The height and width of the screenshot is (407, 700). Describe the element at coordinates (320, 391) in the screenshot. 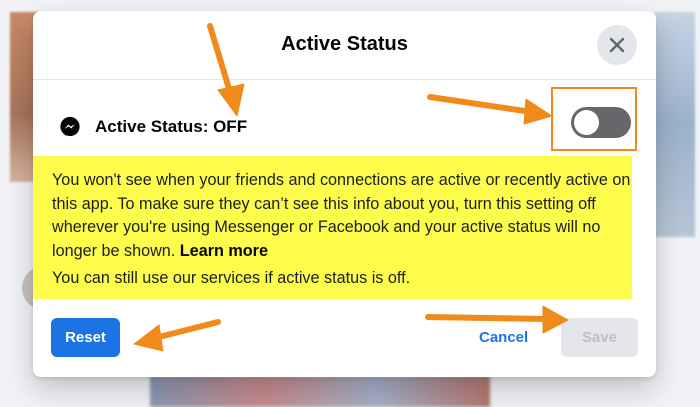

I see `background-image` at that location.